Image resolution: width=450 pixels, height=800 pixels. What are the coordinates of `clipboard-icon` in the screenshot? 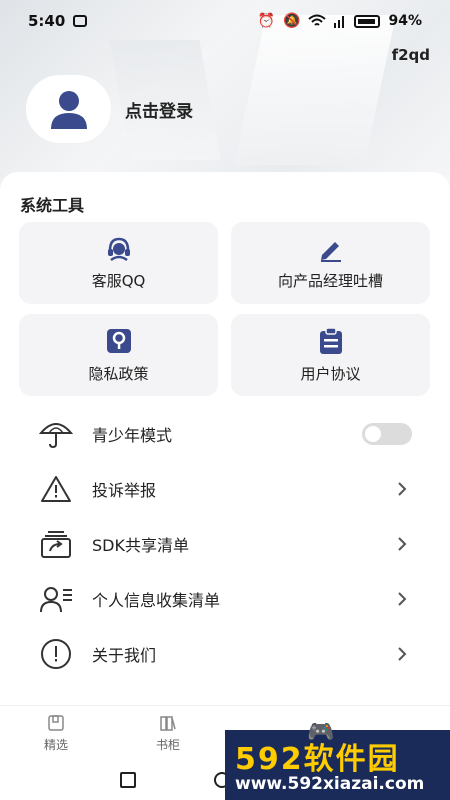 It's located at (330, 340).